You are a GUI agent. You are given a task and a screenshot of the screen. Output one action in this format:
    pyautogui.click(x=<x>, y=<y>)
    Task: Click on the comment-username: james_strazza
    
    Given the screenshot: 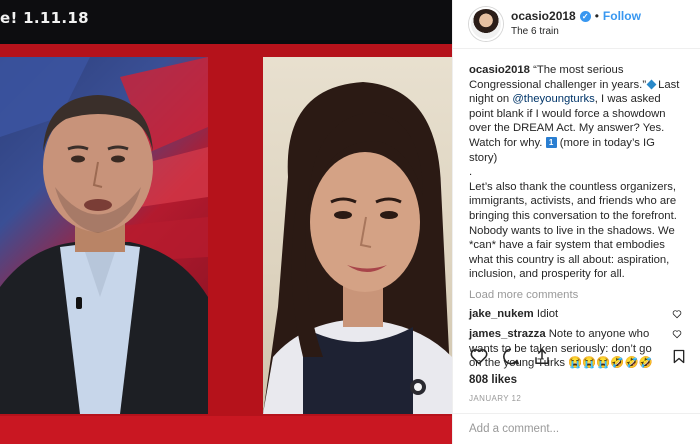 What is the action you would take?
    pyautogui.click(x=507, y=334)
    